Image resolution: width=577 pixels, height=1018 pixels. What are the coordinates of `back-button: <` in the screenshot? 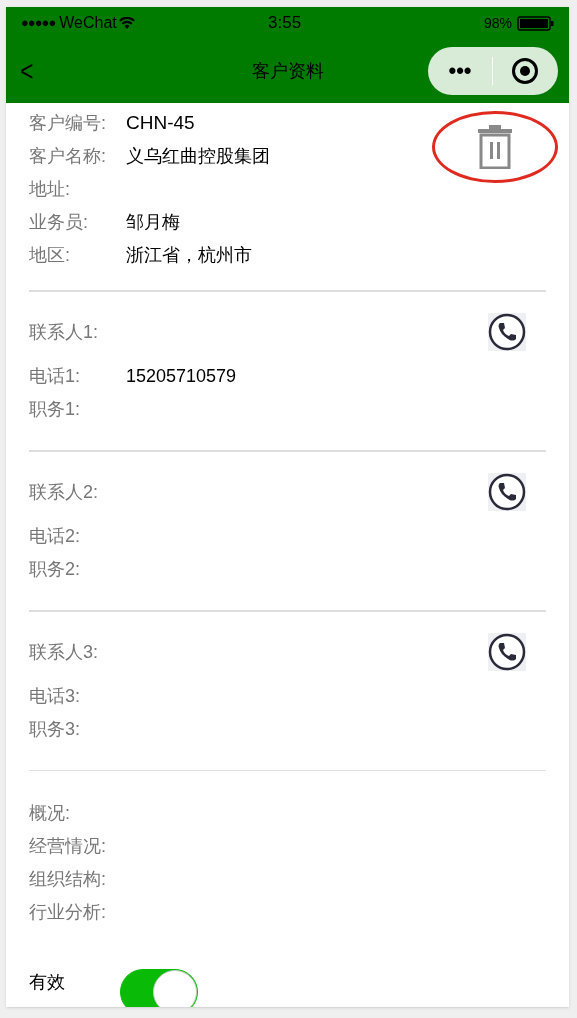 It's located at (27, 71).